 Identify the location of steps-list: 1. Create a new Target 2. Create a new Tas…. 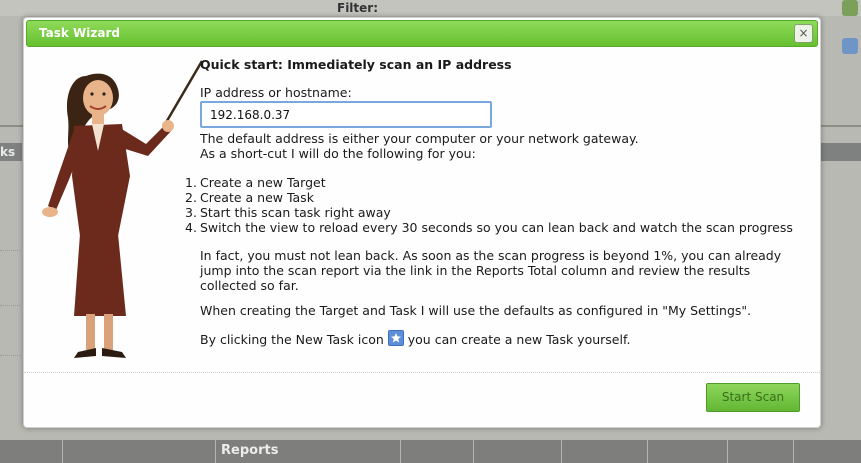
(492, 205).